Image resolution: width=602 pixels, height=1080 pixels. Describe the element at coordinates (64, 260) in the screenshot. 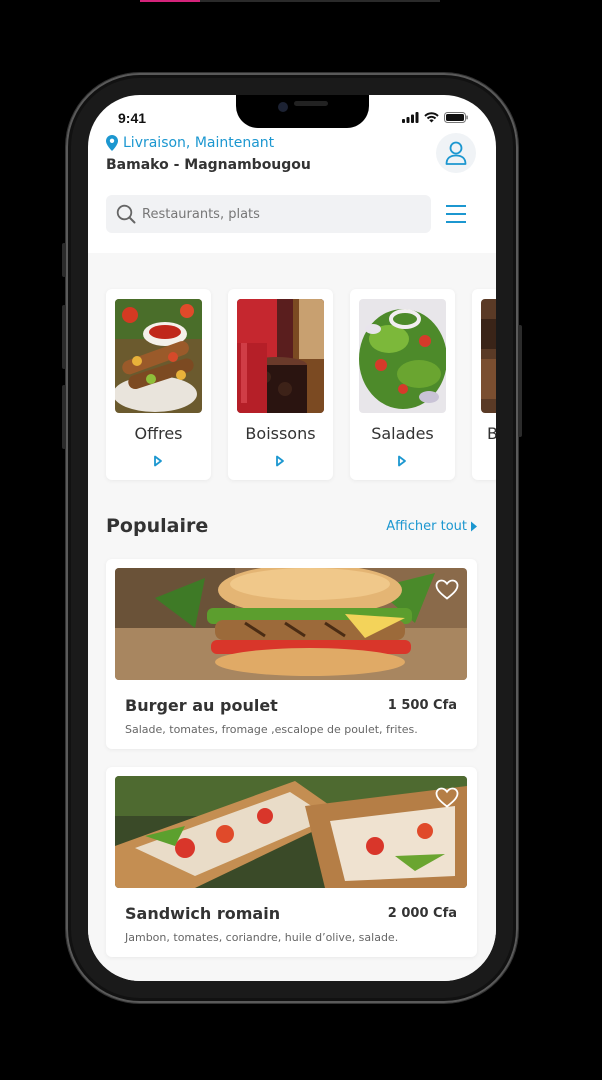

I see `mute-switch` at that location.